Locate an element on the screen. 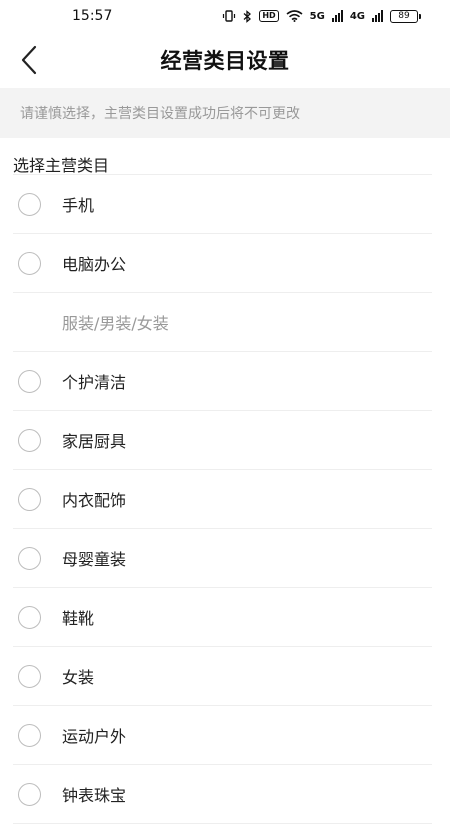  category-label: 女装 is located at coordinates (78, 677).